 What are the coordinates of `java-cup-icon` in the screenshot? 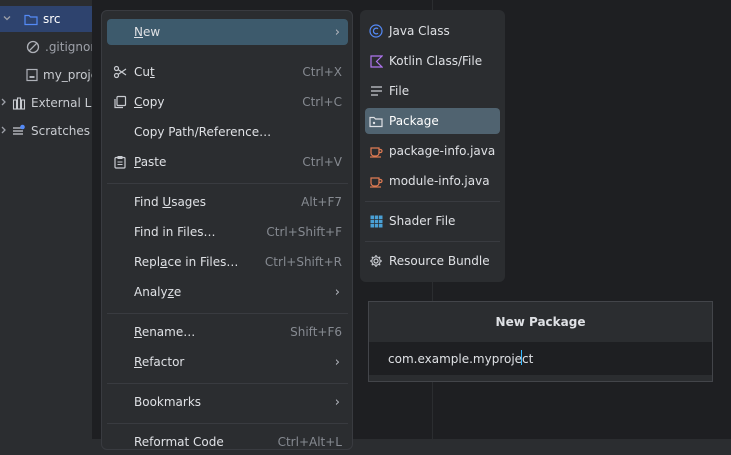 It's located at (376, 181).